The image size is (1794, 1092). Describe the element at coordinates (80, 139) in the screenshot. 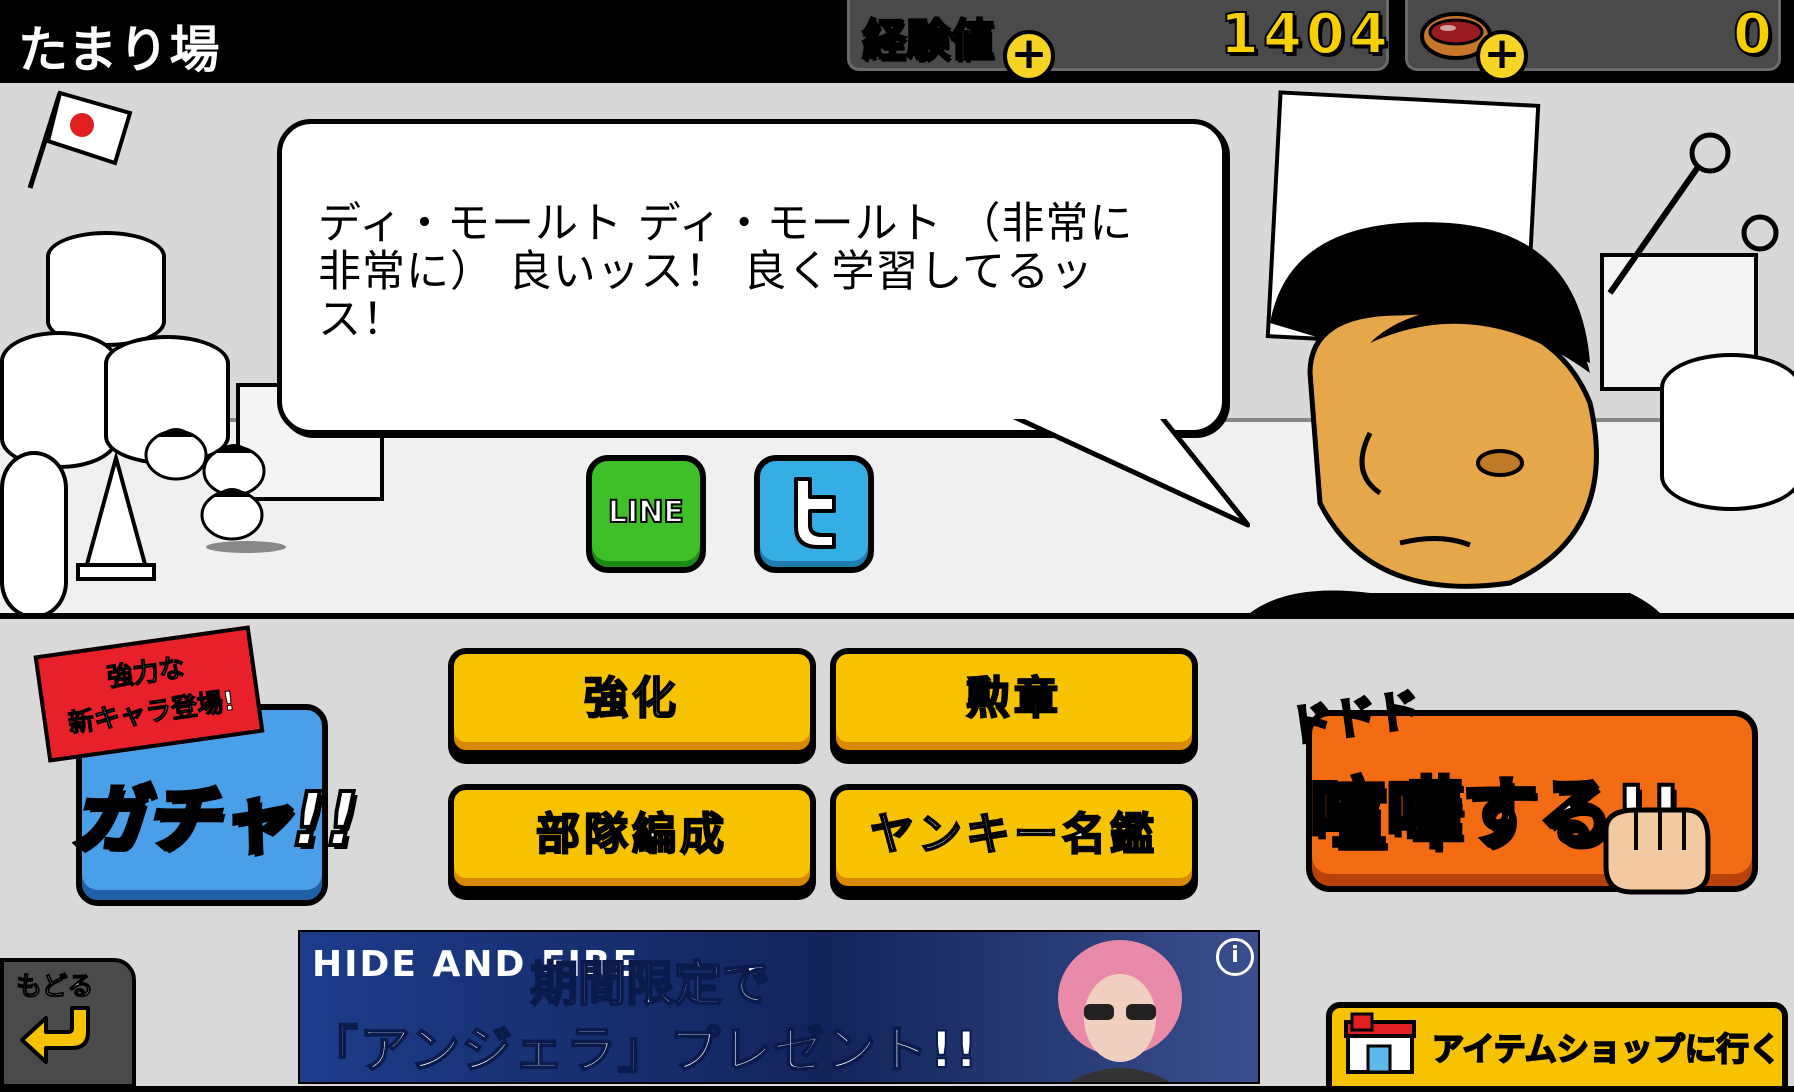

I see `rising-sun-flag-icon` at that location.